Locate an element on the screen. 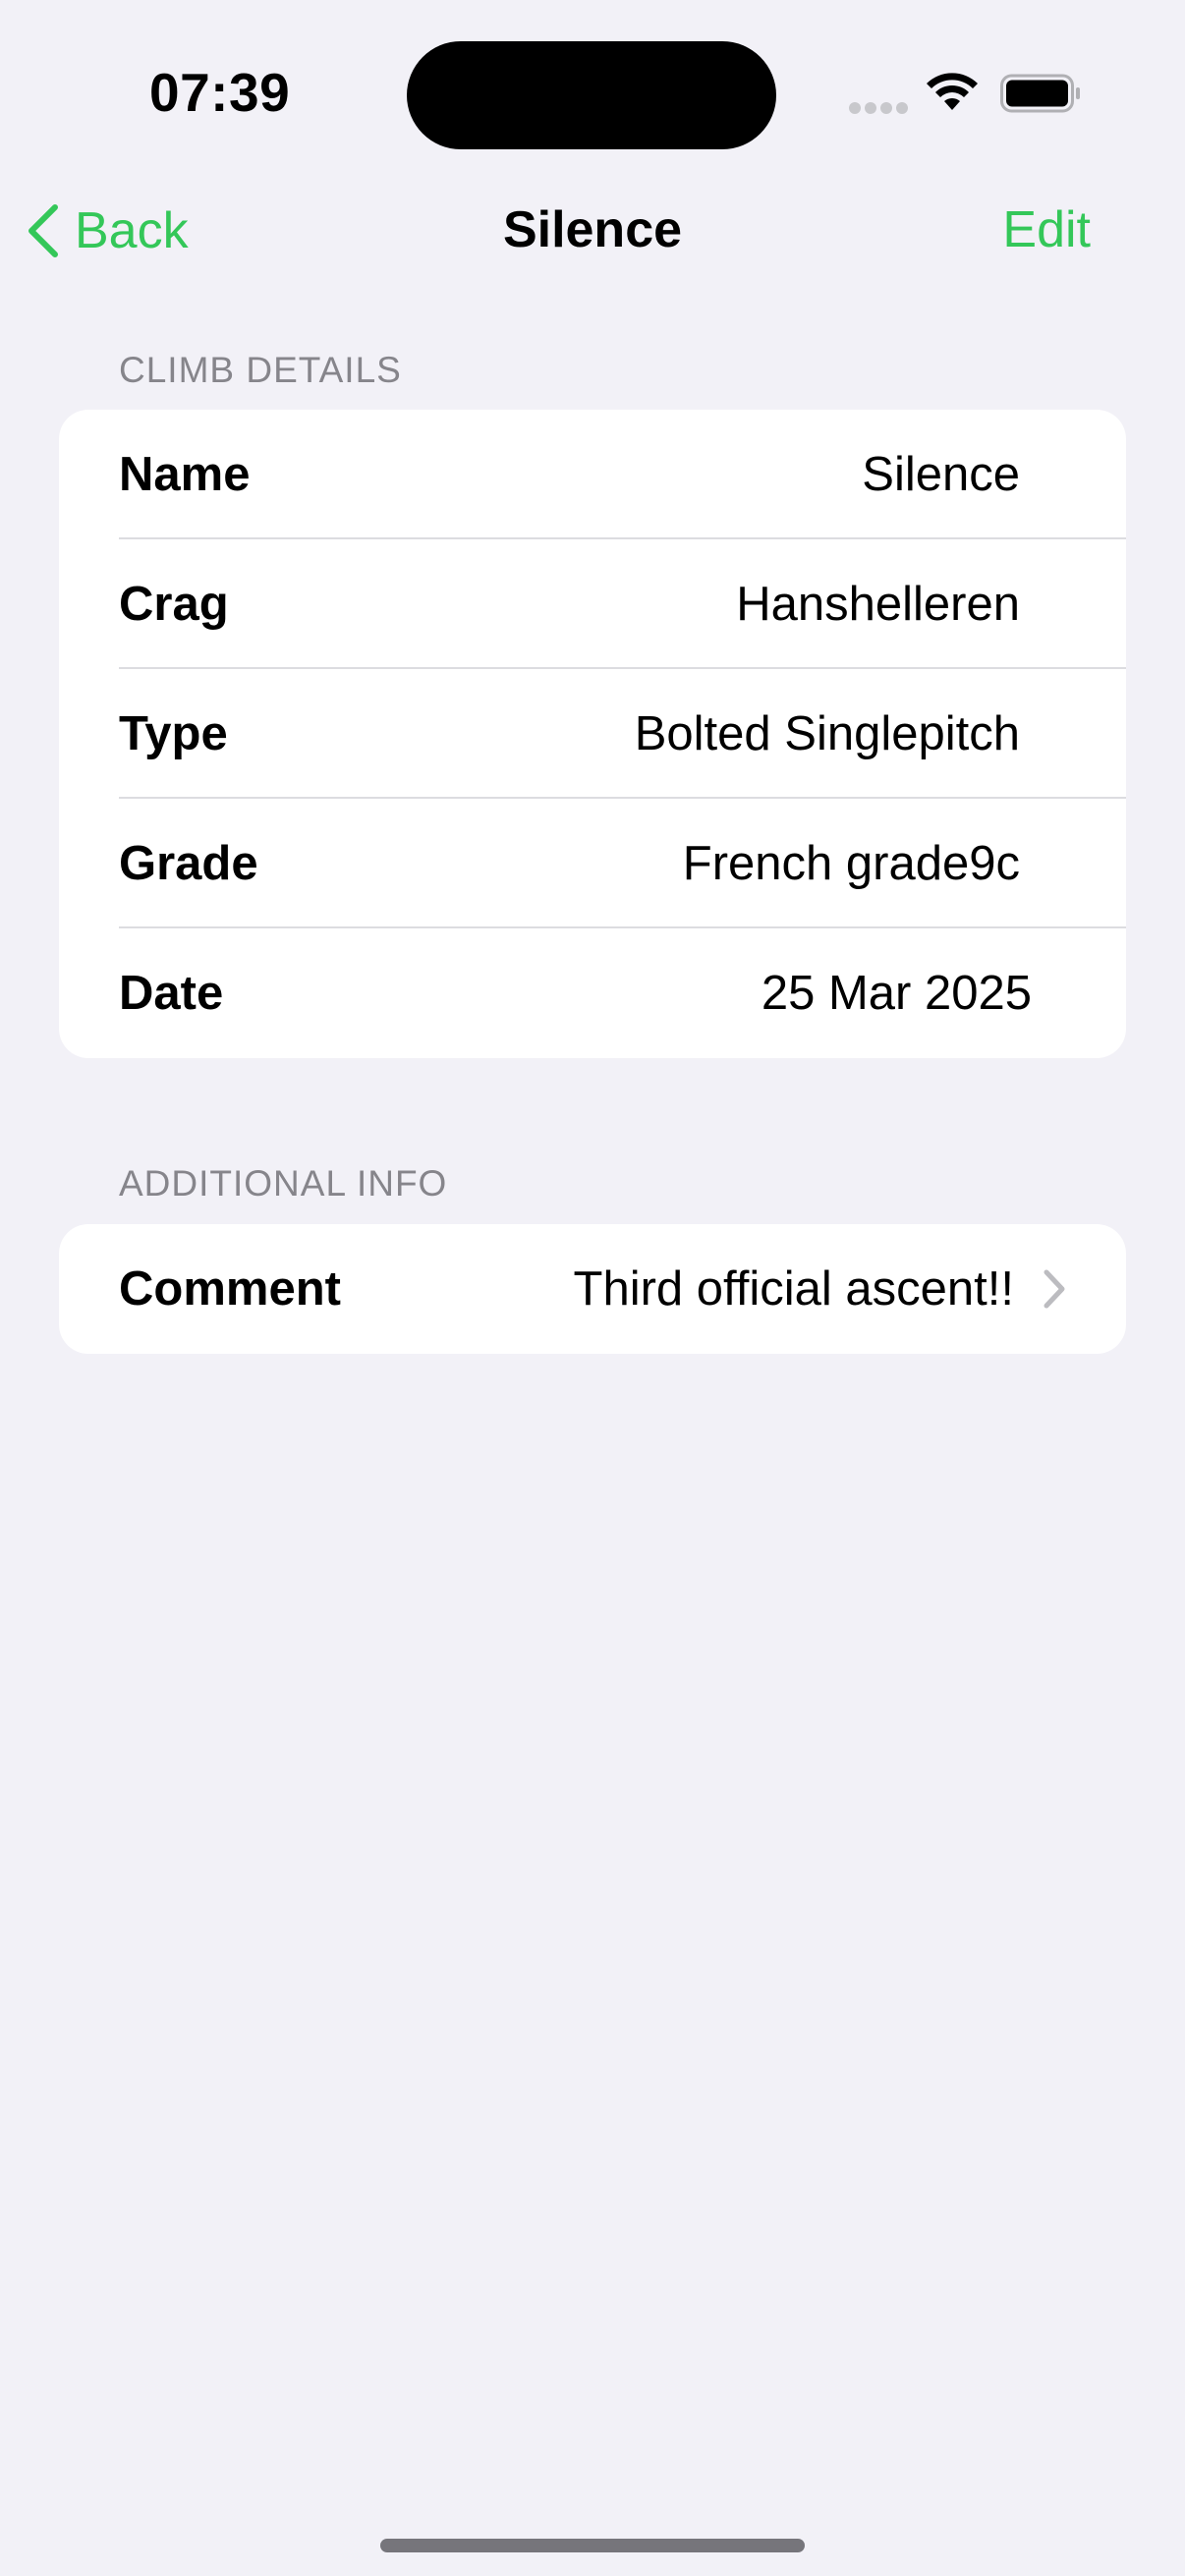  comment-label: Comment is located at coordinates (230, 1289).